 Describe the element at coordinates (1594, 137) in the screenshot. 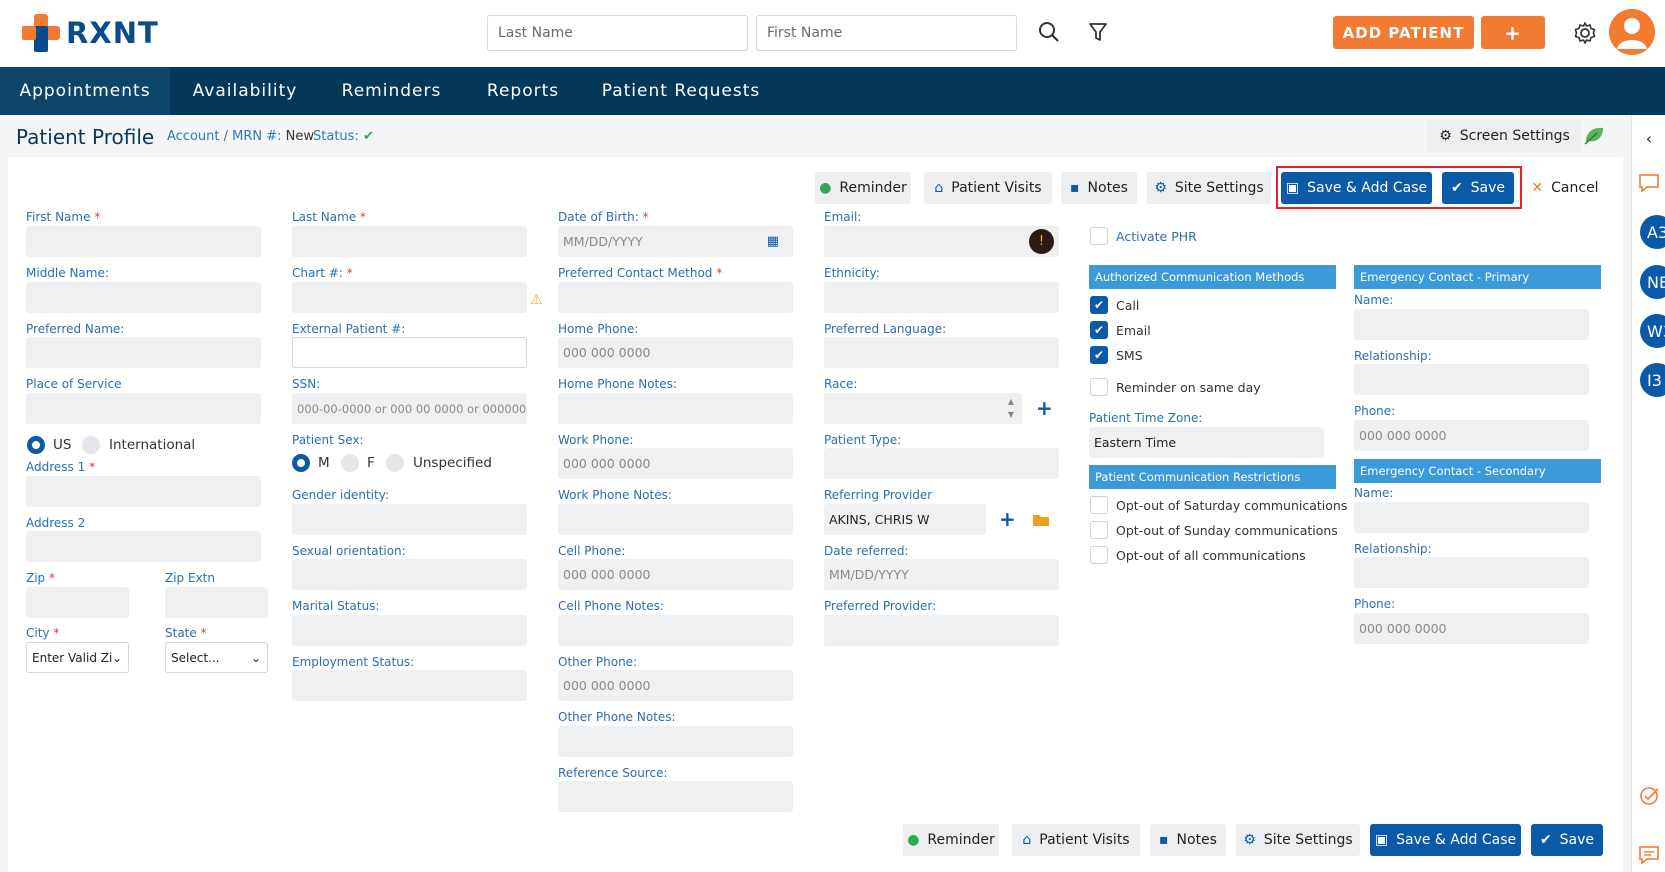

I see `leaf-icon` at that location.